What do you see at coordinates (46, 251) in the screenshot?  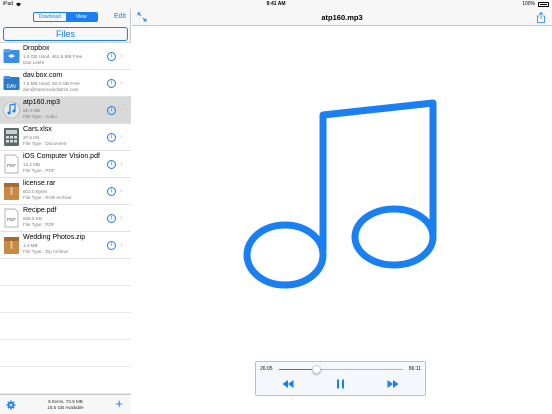 I see `file-detail-secondary: File Type : Zip Archive` at bounding box center [46, 251].